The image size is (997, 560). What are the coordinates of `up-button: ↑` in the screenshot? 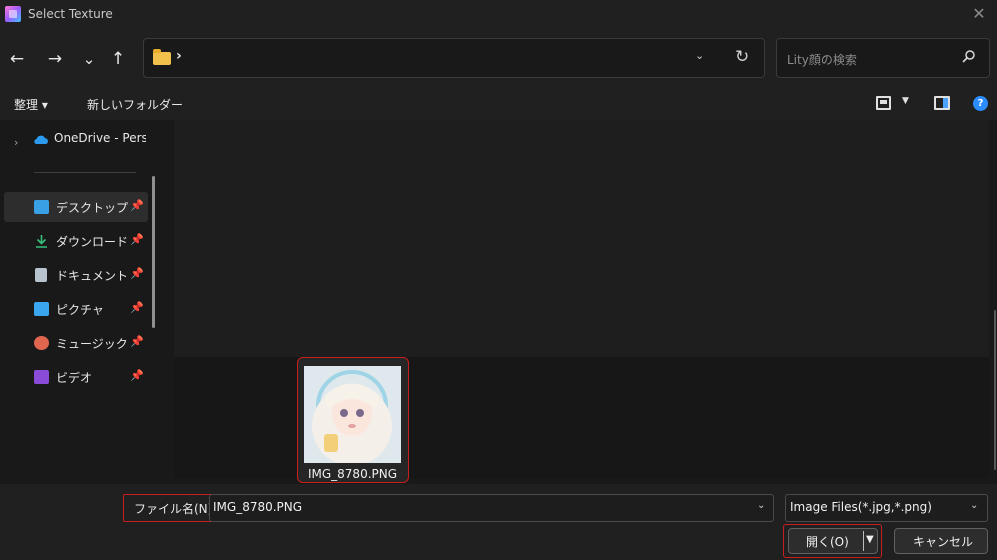 It's located at (118, 59).